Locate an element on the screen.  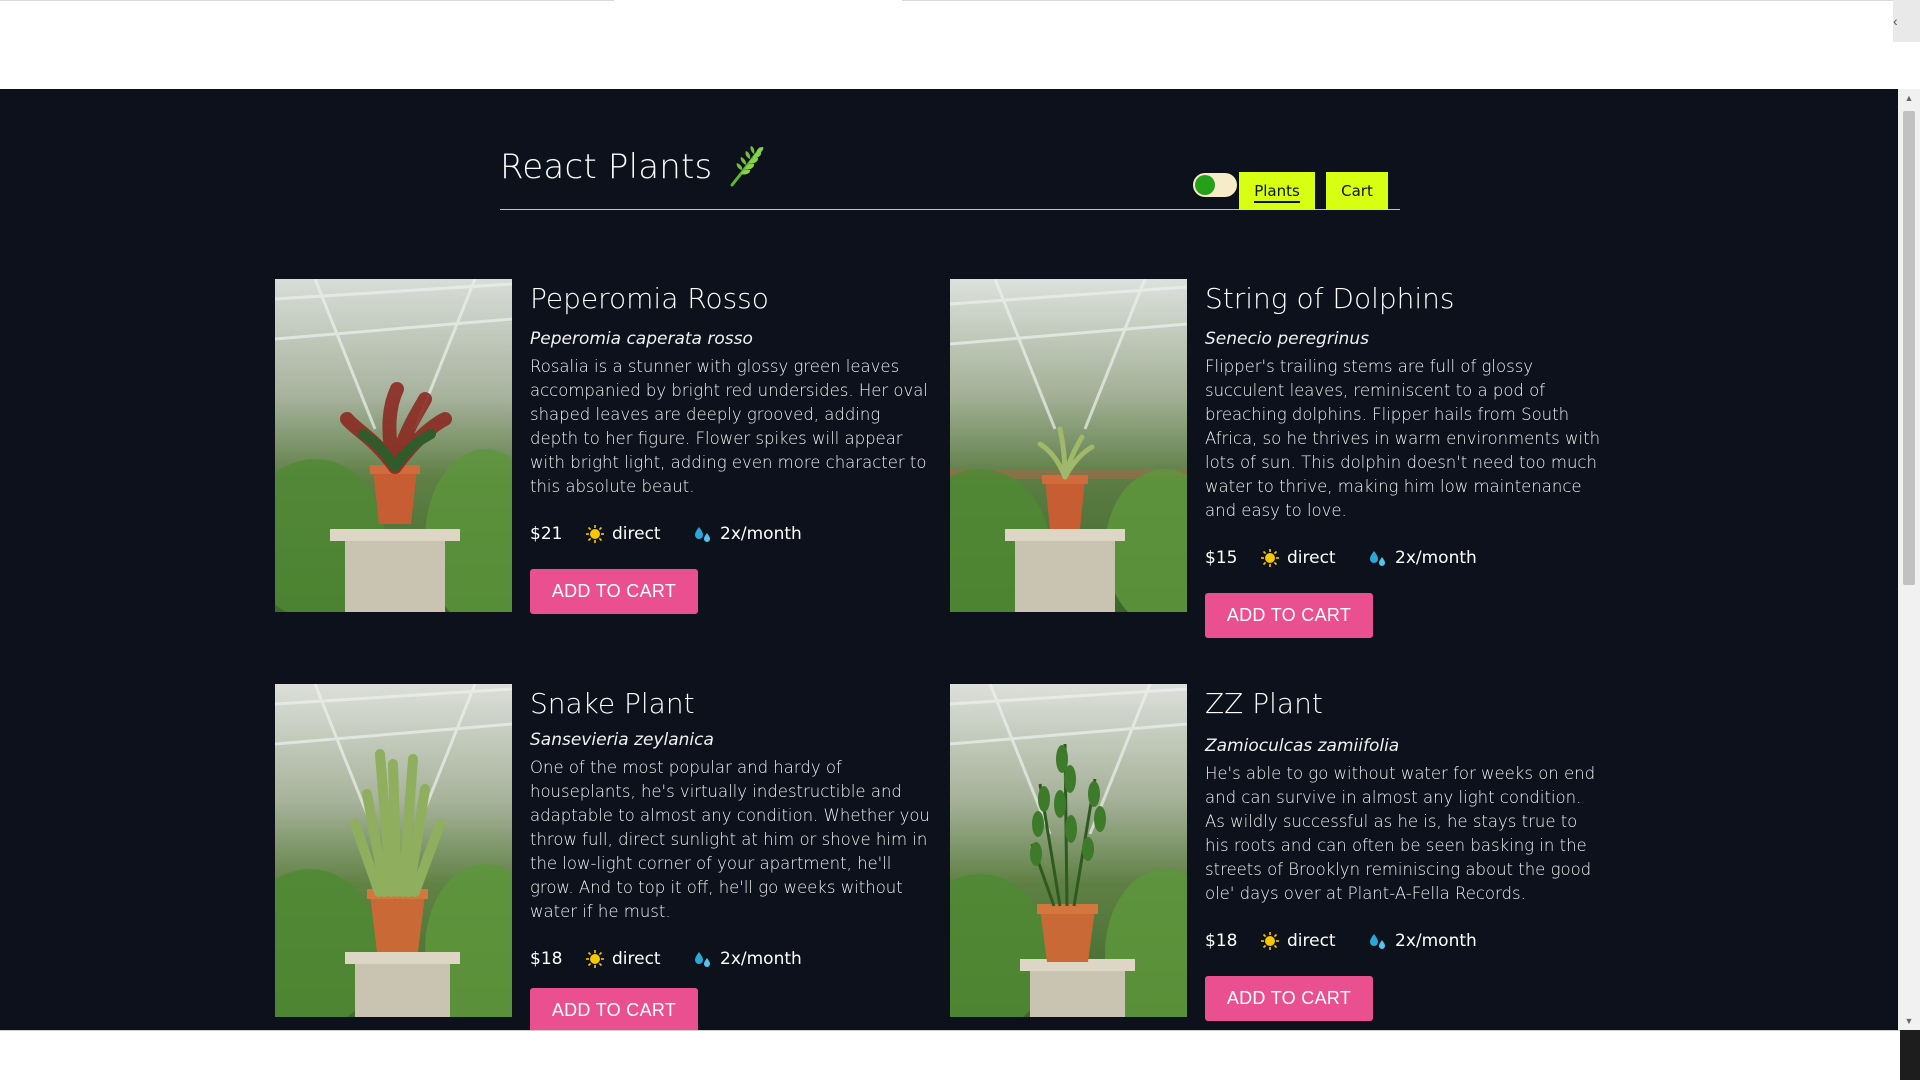
plant-scientific-name: Senecio peregrinus is located at coordinates (1287, 339).